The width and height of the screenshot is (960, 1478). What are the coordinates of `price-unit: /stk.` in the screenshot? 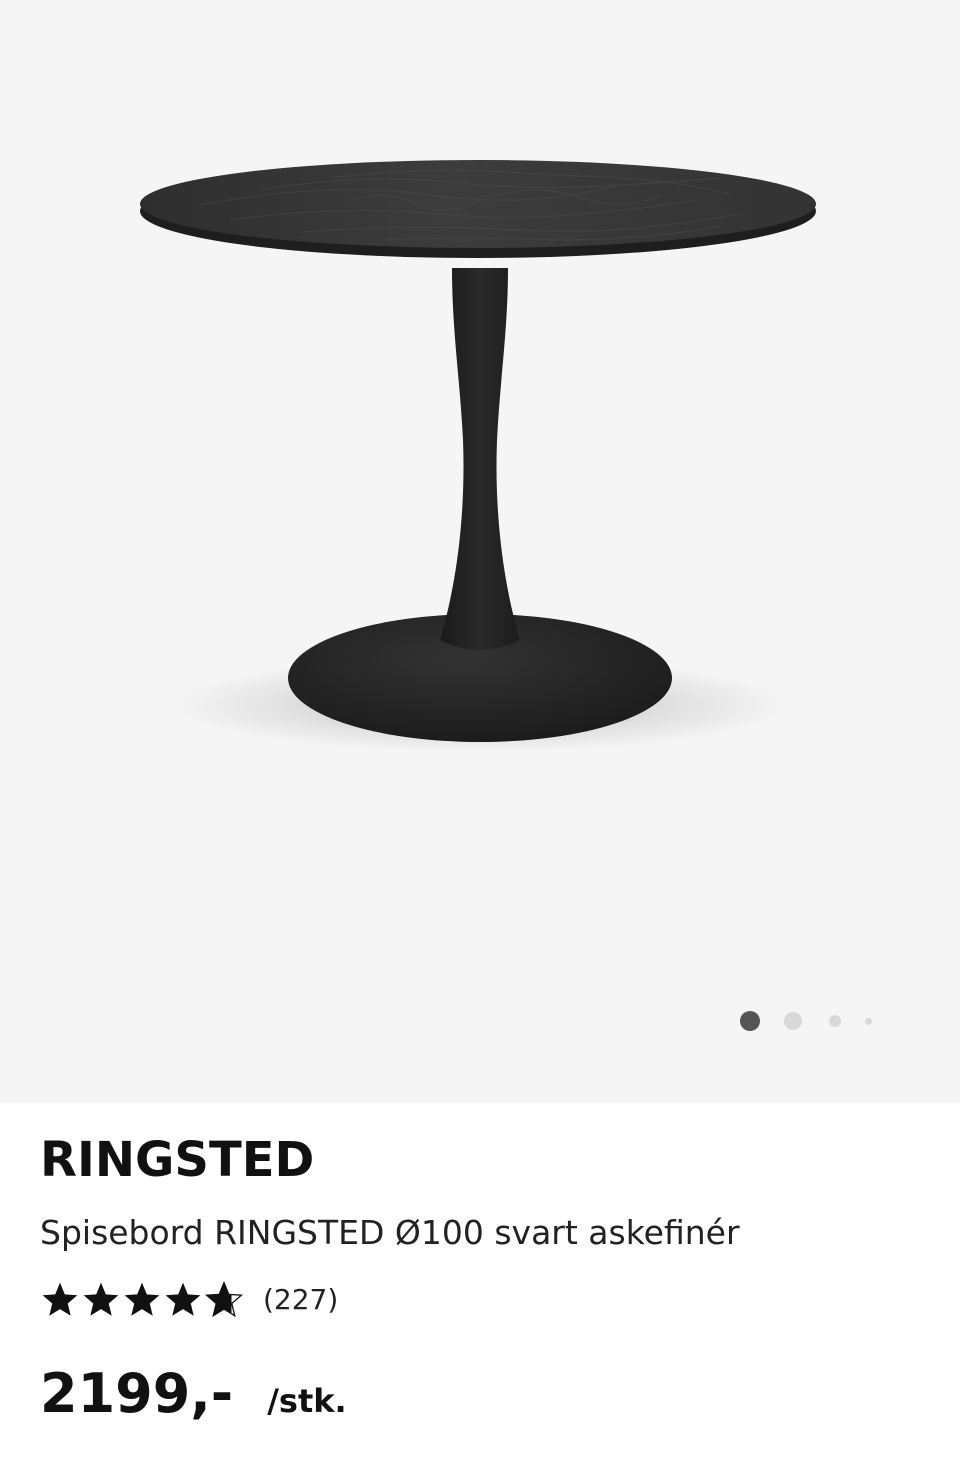 It's located at (307, 1401).